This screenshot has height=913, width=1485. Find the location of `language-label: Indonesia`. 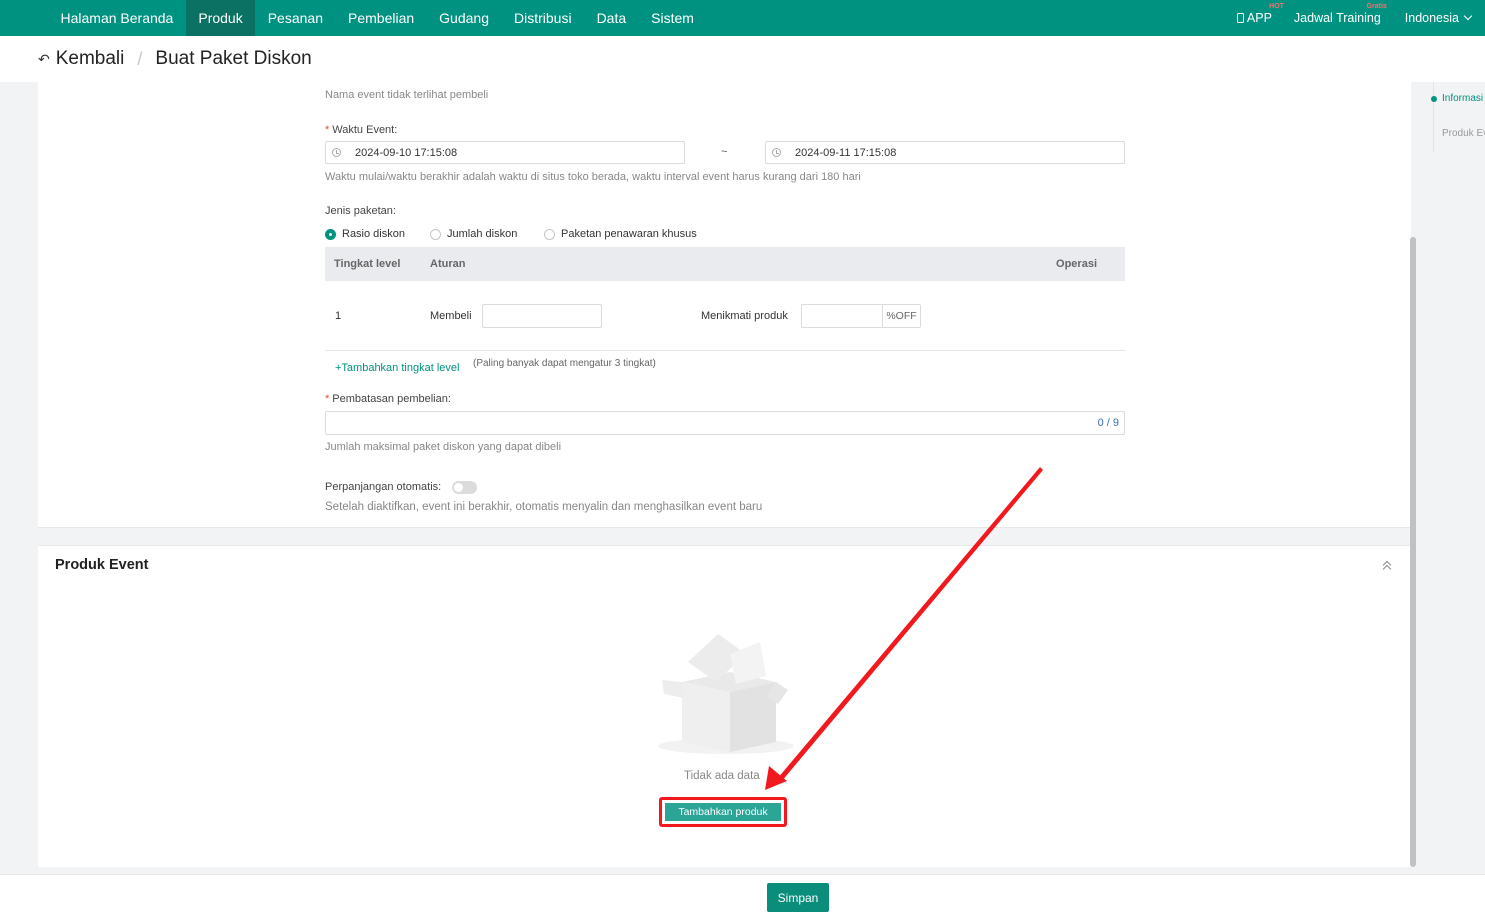

language-label: Indonesia is located at coordinates (1431, 18).